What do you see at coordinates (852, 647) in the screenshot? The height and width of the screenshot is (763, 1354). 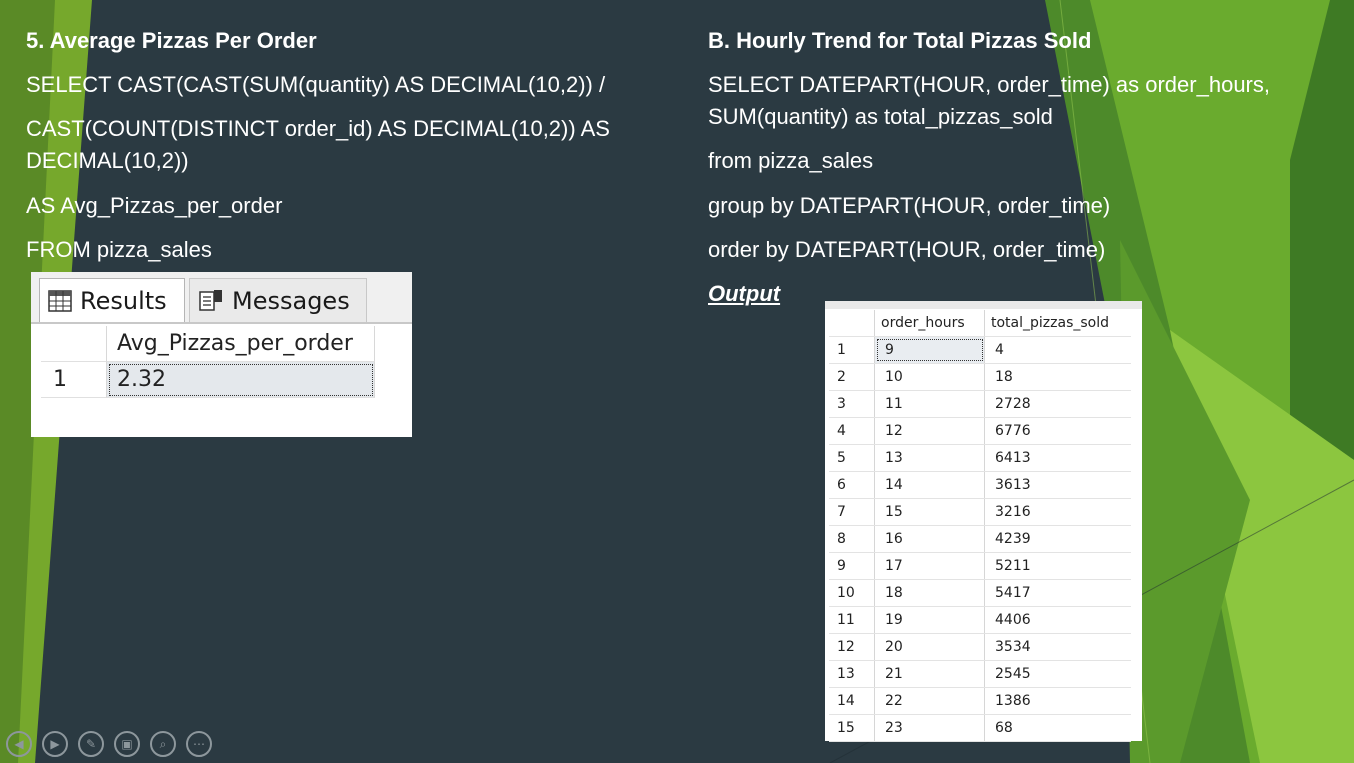 I see `row-number: 12` at bounding box center [852, 647].